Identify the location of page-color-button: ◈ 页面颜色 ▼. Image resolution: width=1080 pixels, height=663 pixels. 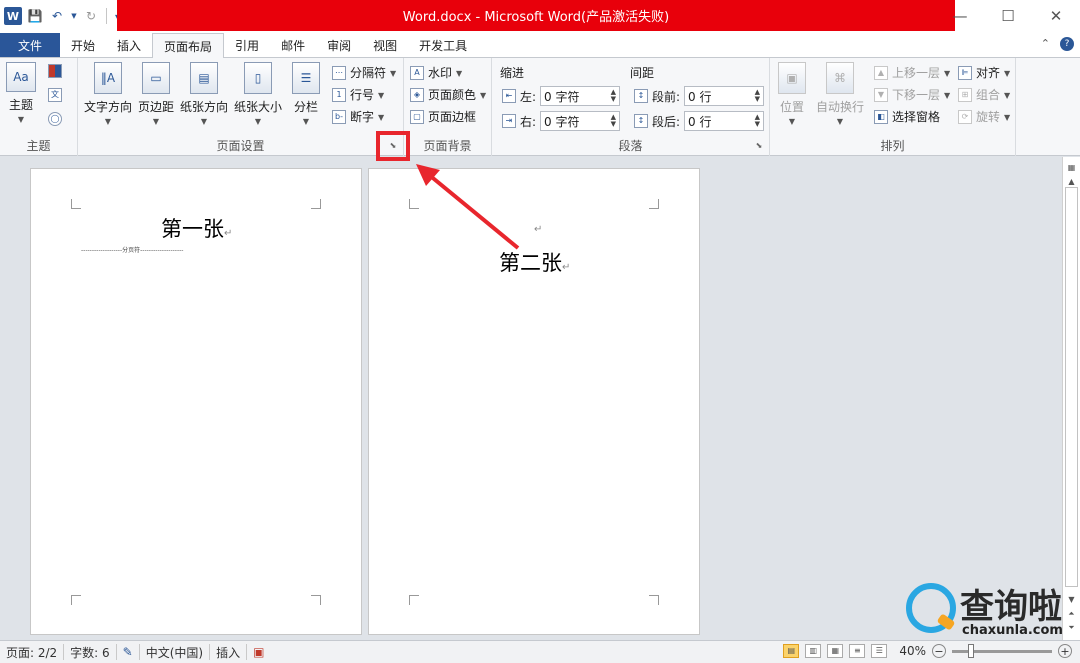
(448, 94).